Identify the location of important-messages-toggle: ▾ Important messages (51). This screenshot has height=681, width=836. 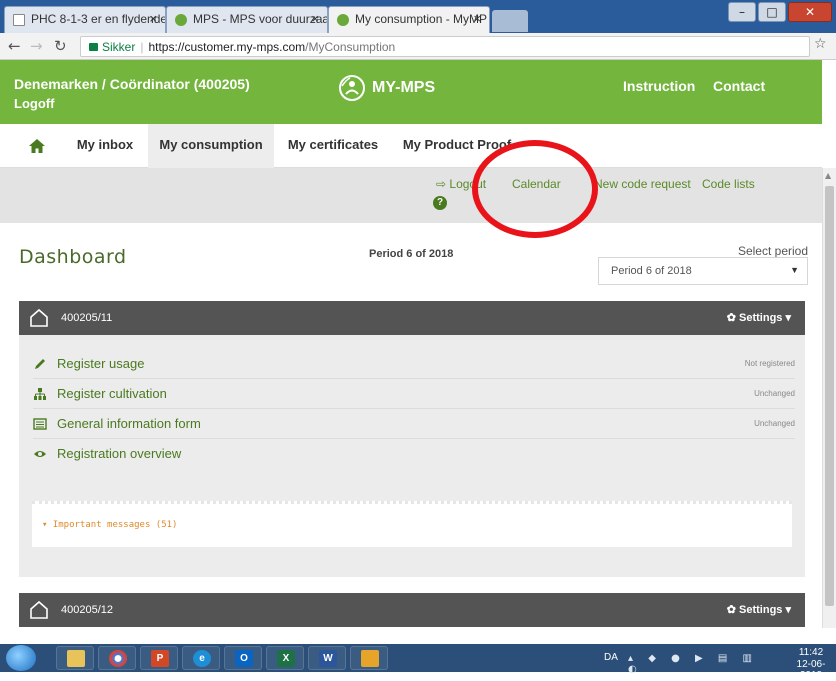
(109, 525).